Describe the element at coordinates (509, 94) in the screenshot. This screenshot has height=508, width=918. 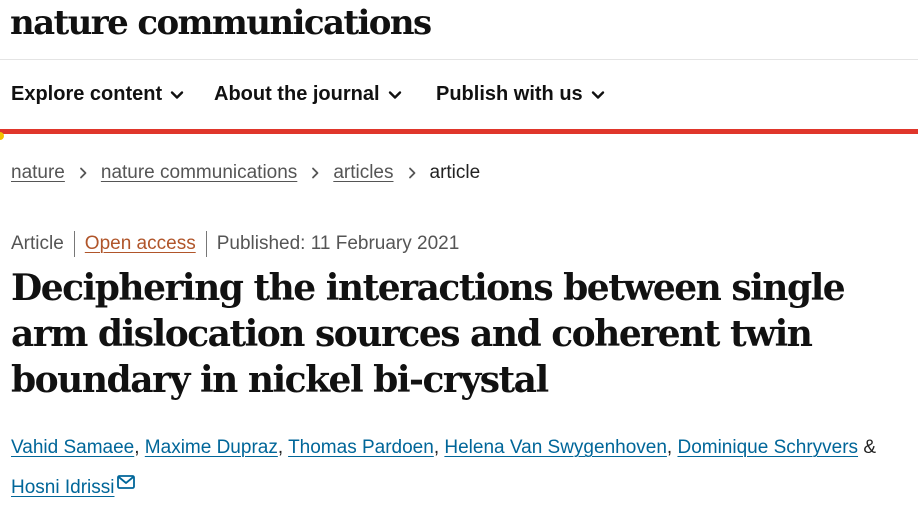
I see `nav-item-label: Publish with us` at that location.